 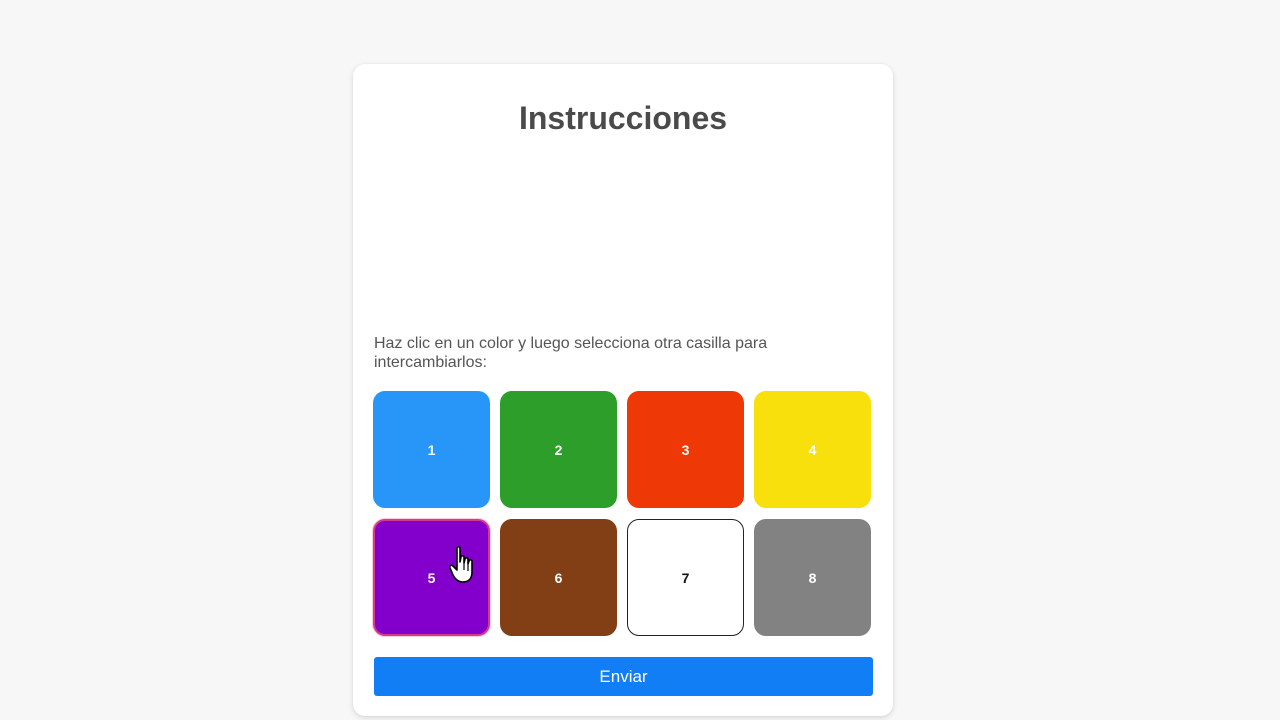 I want to click on tile-label: 3, so click(x=685, y=449).